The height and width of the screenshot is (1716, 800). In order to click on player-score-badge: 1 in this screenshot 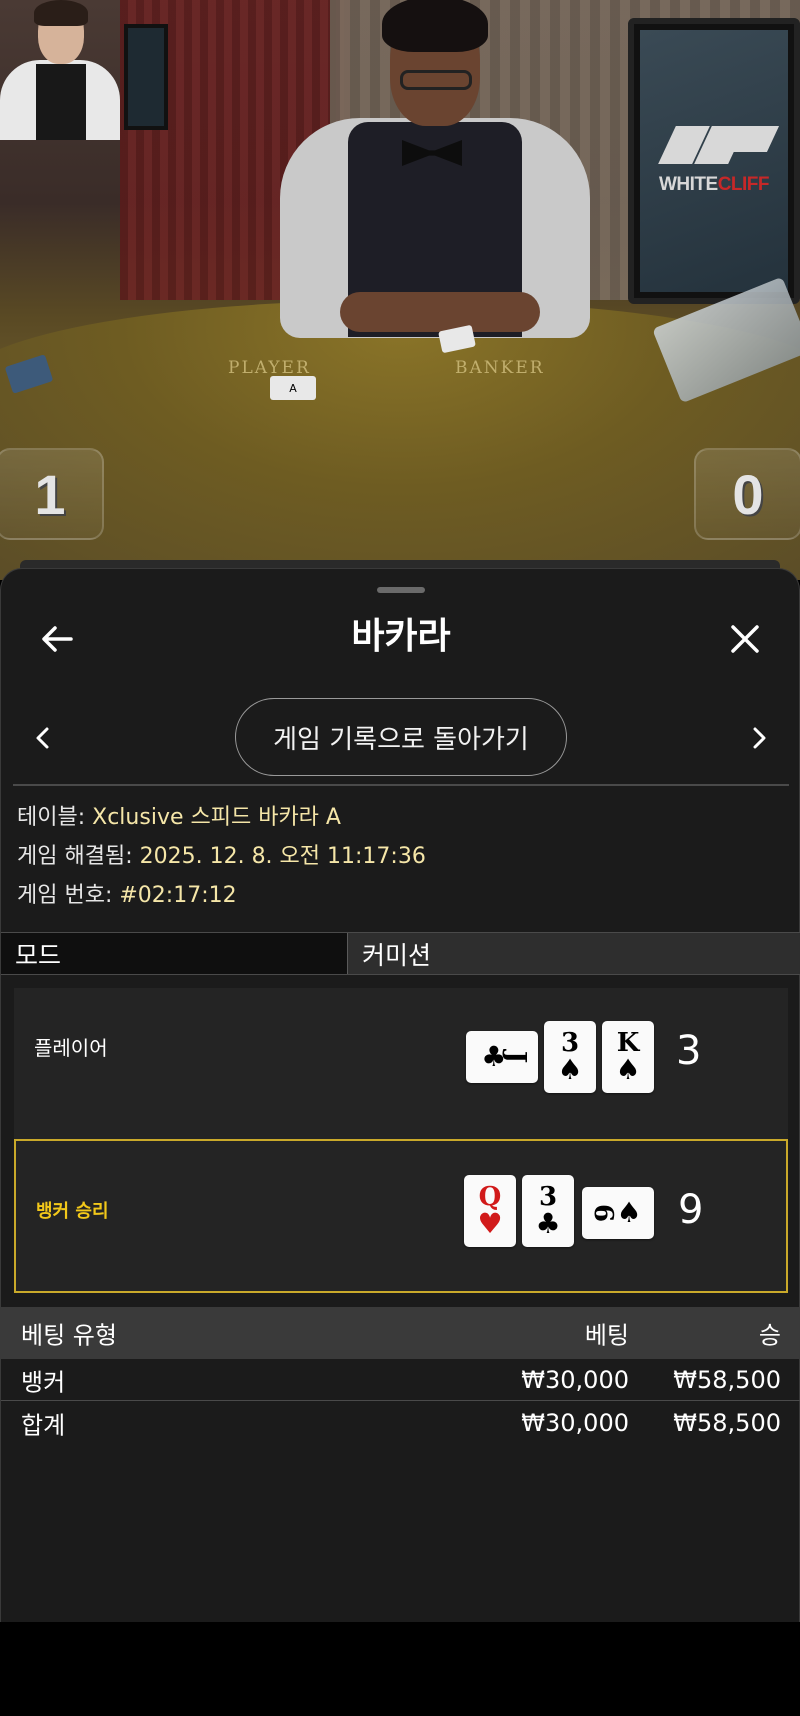, I will do `click(52, 494)`.